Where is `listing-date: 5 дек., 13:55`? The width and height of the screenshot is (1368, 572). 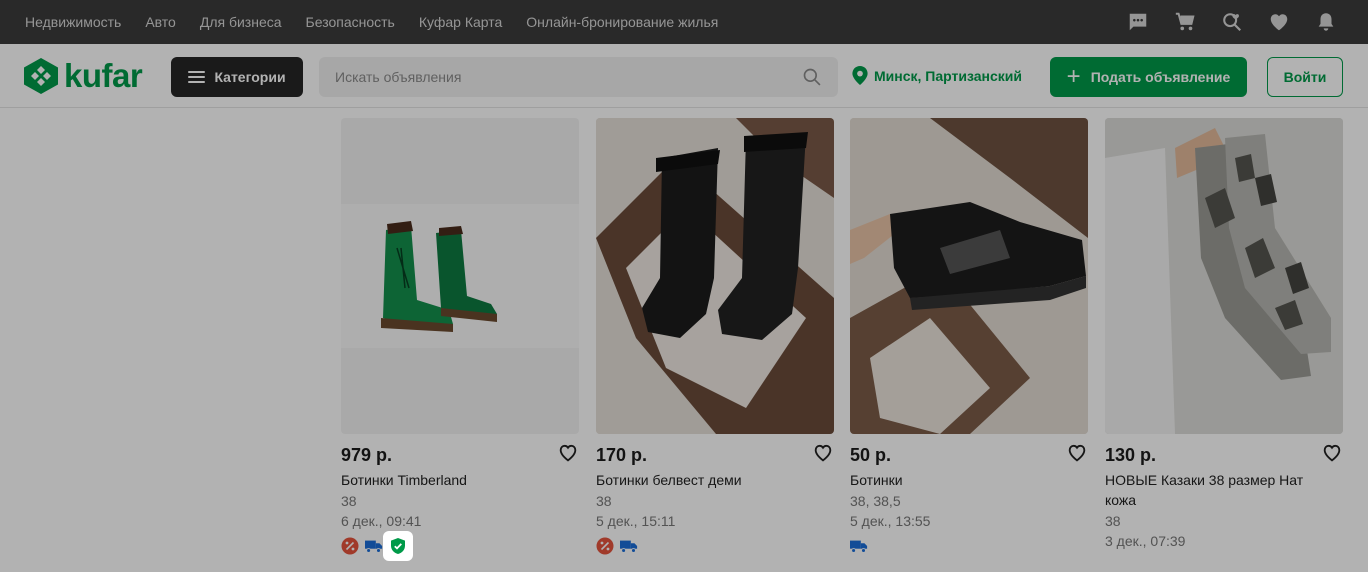 listing-date: 5 дек., 13:55 is located at coordinates (890, 521).